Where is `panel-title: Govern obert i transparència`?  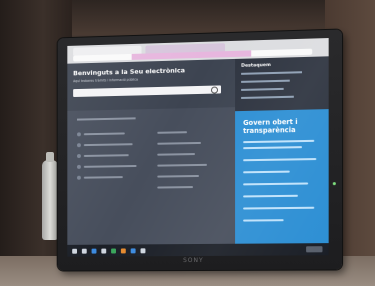 panel-title: Govern obert i transparència is located at coordinates (270, 126).